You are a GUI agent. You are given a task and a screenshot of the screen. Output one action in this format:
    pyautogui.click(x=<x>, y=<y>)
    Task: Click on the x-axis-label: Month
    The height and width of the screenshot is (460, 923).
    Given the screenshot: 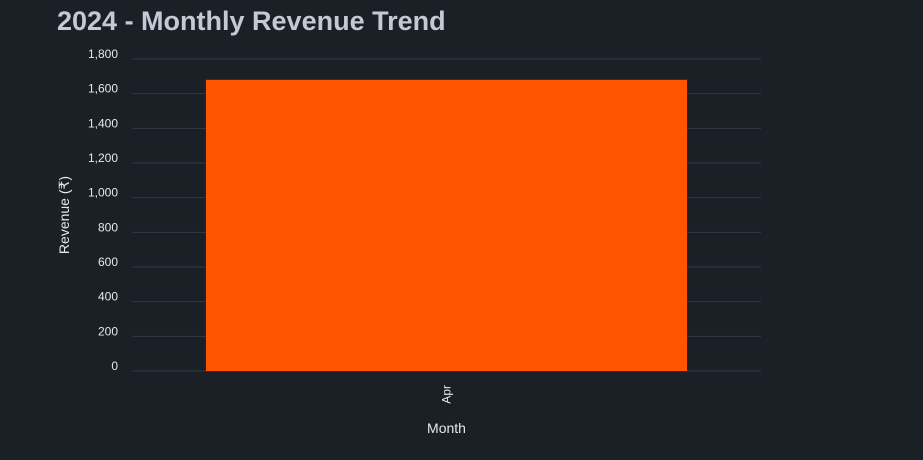 What is the action you would take?
    pyautogui.click(x=446, y=428)
    